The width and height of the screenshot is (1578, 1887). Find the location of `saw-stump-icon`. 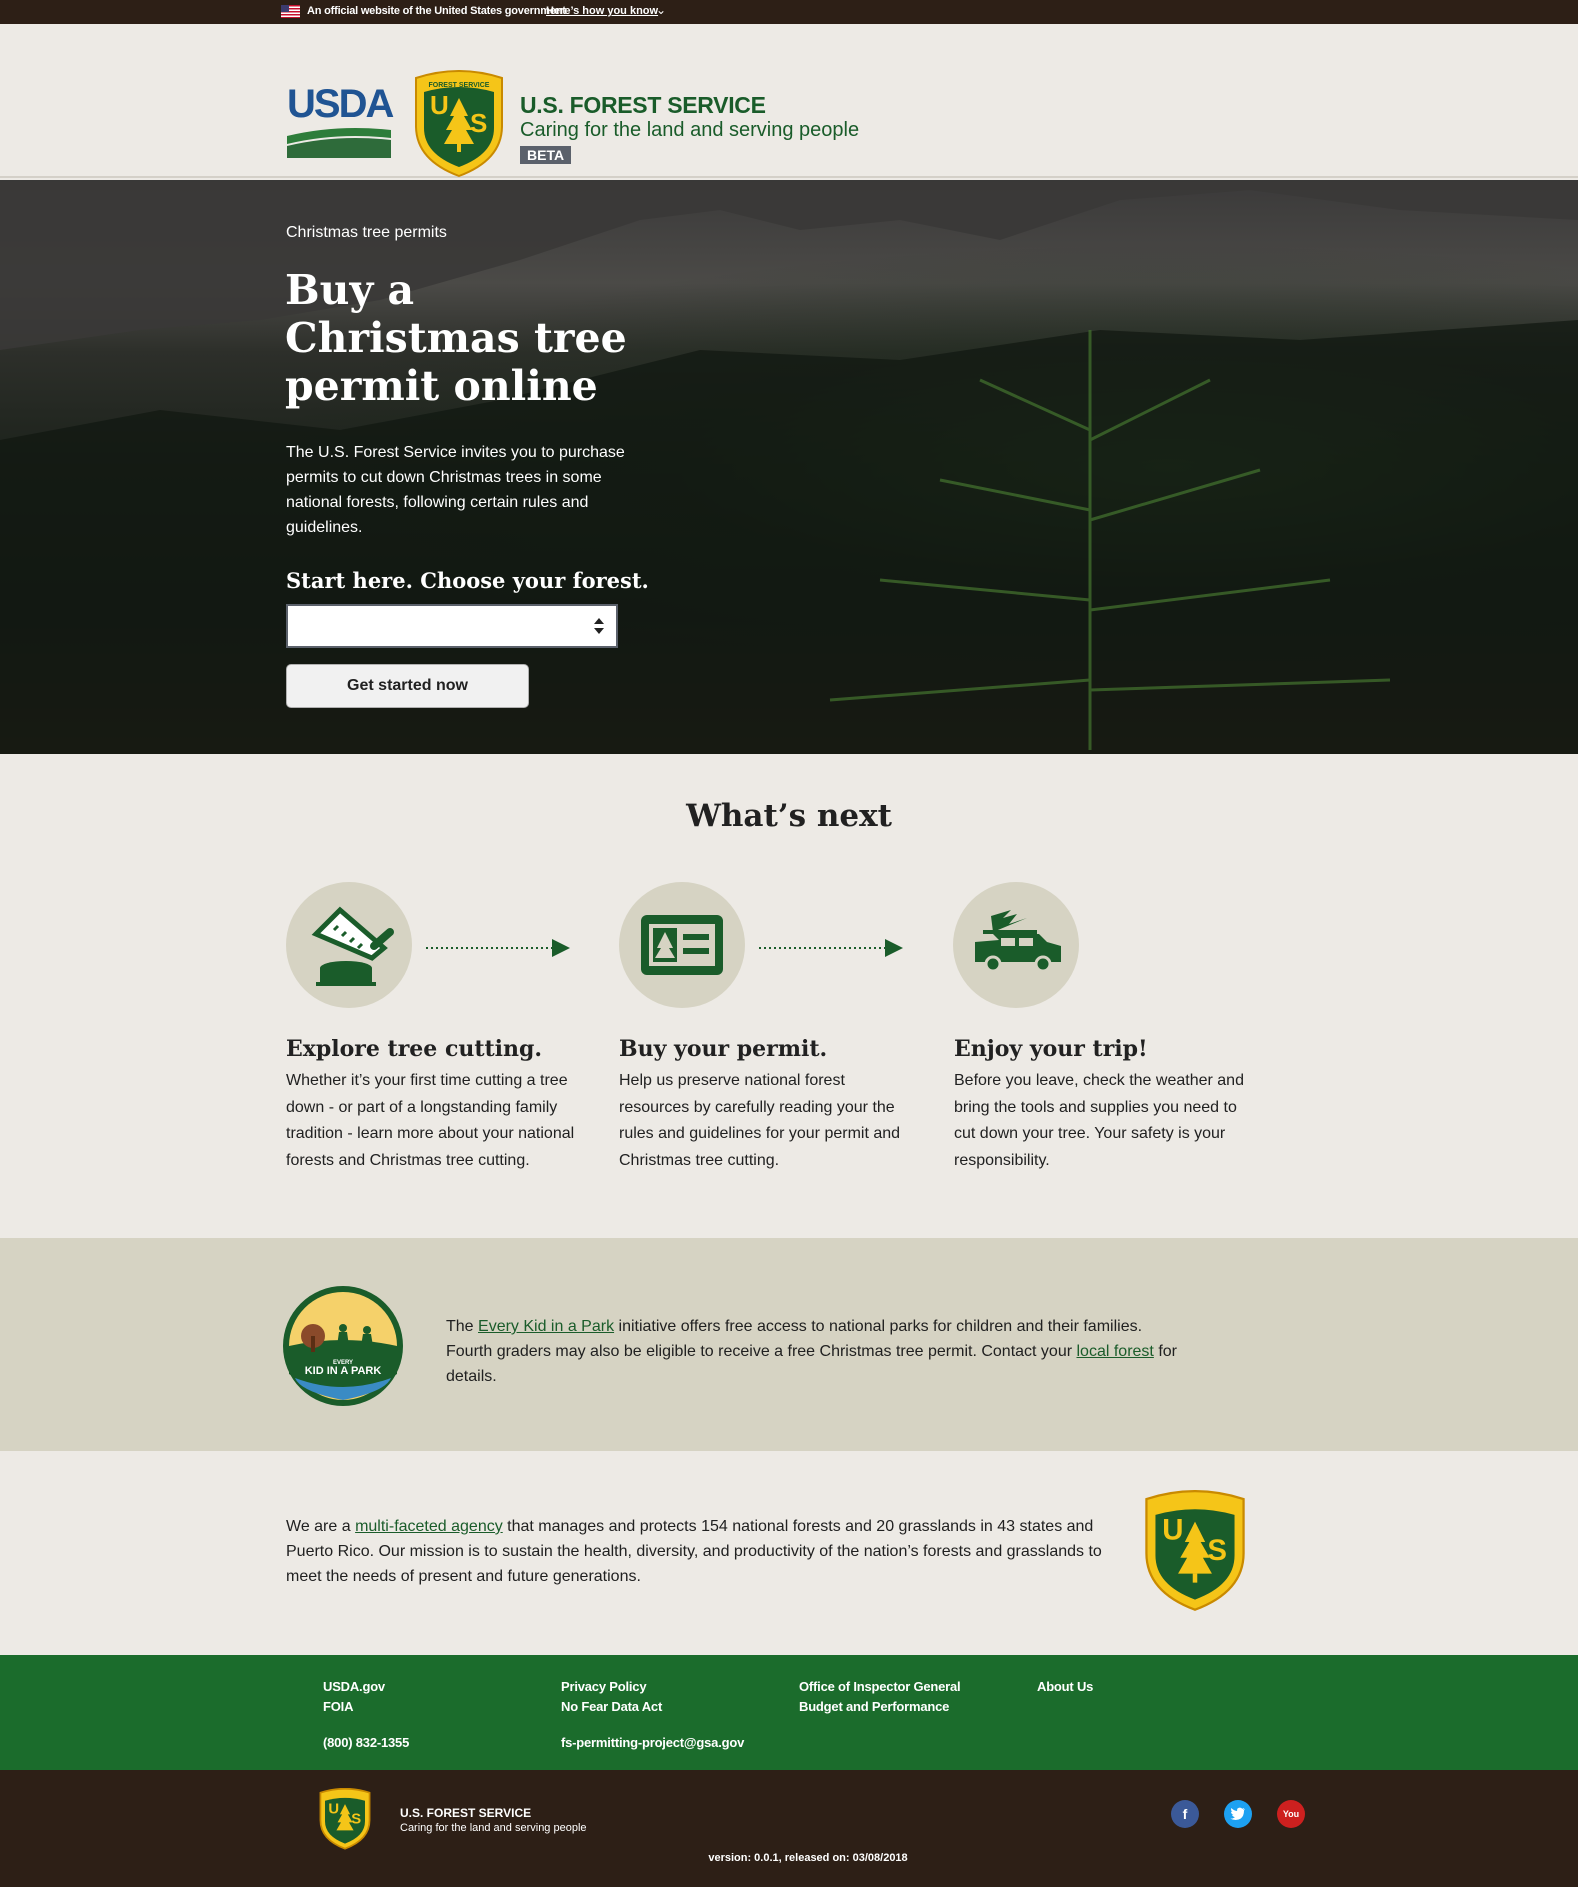

saw-stump-icon is located at coordinates (352, 946).